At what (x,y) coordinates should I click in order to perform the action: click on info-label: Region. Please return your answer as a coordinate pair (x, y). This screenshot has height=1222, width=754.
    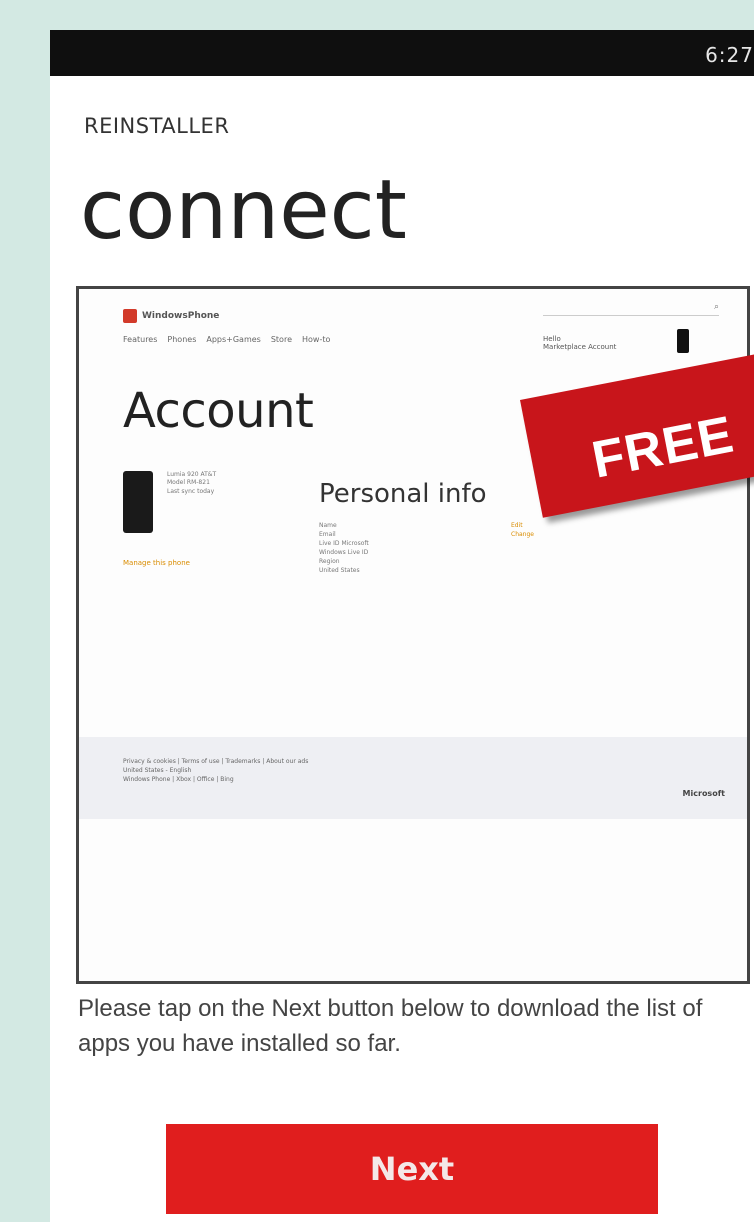
    Looking at the image, I should click on (329, 561).